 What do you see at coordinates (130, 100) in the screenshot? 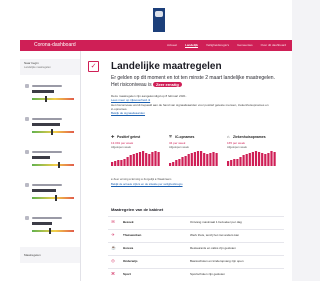
I see `announcement-link: Lees meer op rijksoverheid.nl` at bounding box center [130, 100].